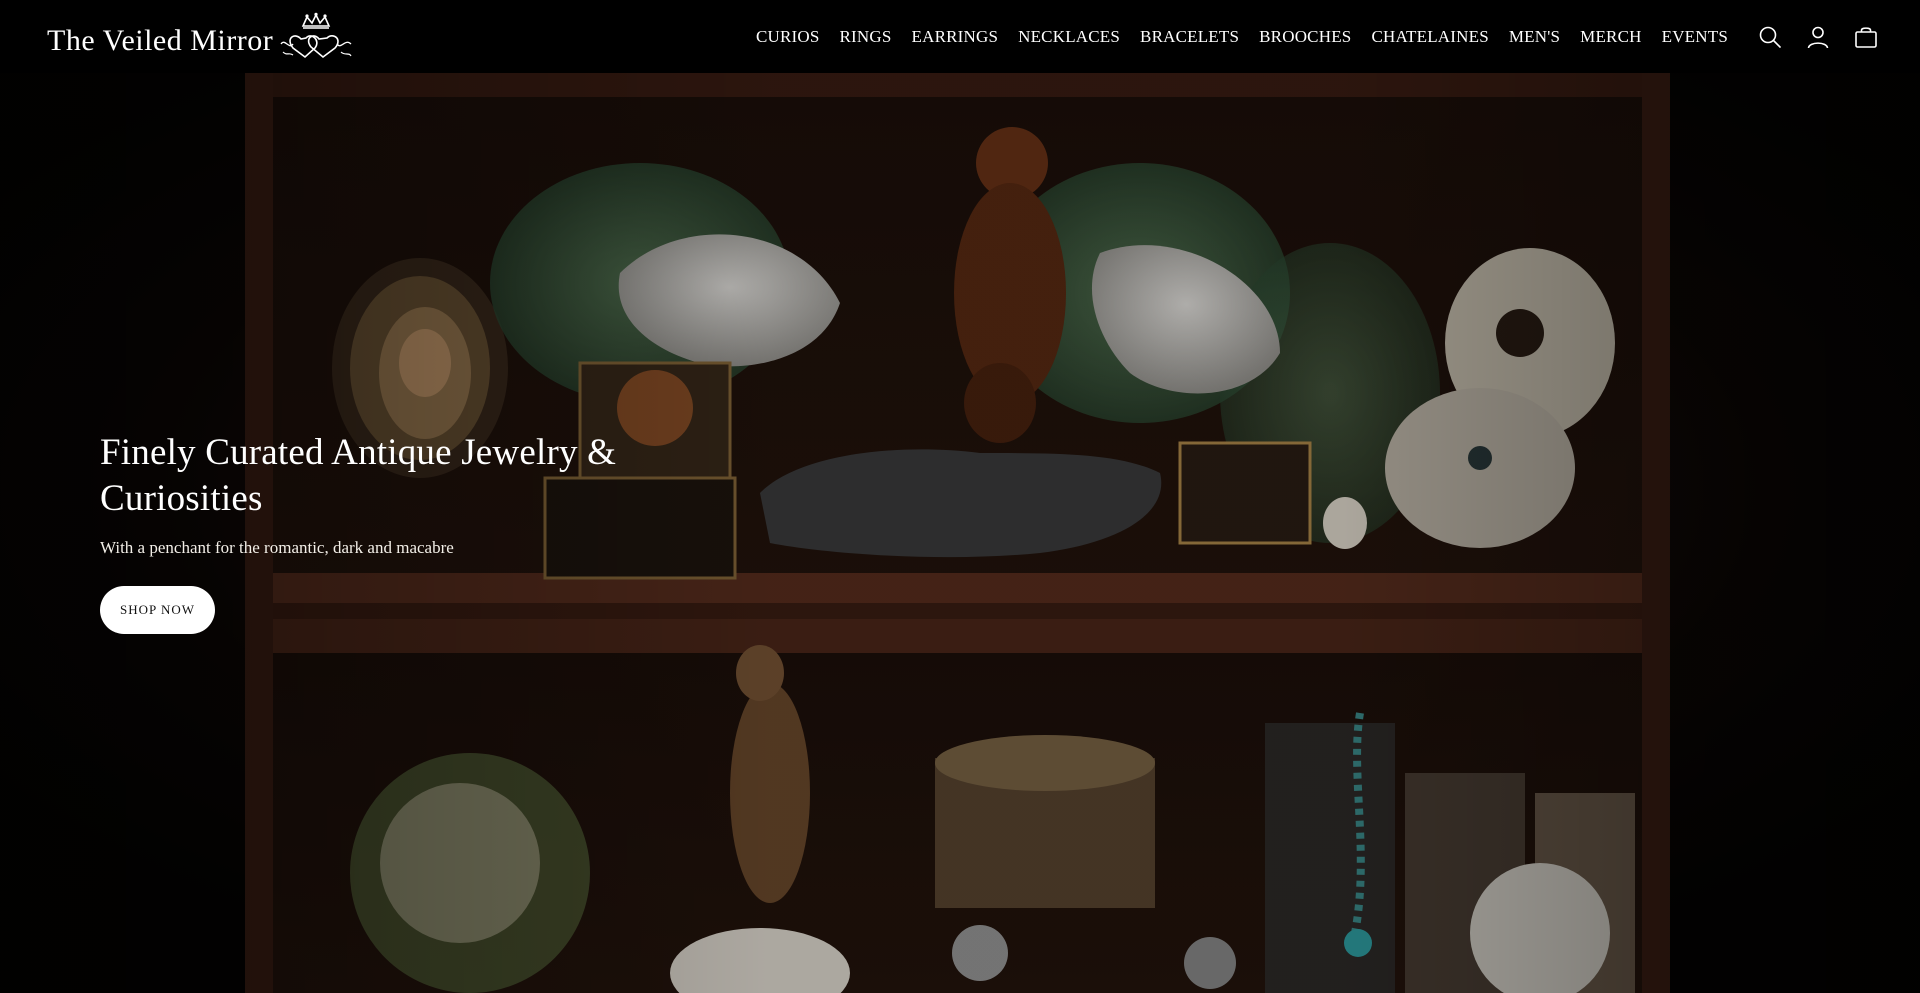 The image size is (1920, 993). I want to click on nav-chatelaines: CHATELAINES, so click(1429, 36).